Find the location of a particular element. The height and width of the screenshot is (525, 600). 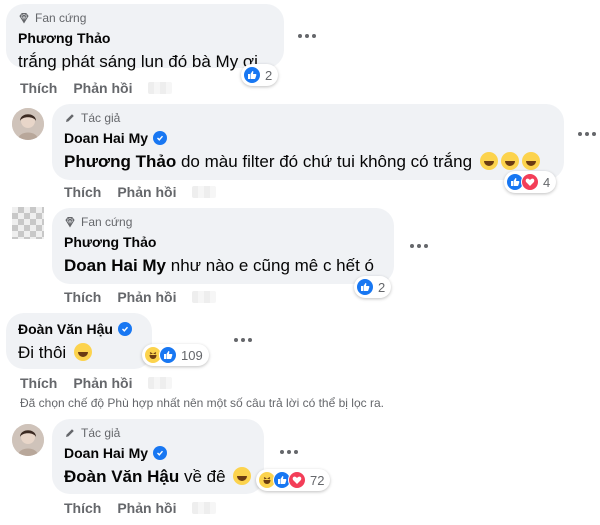

comment-bubble: Đoàn Văn Hậu Đi thôi is located at coordinates (79, 341).